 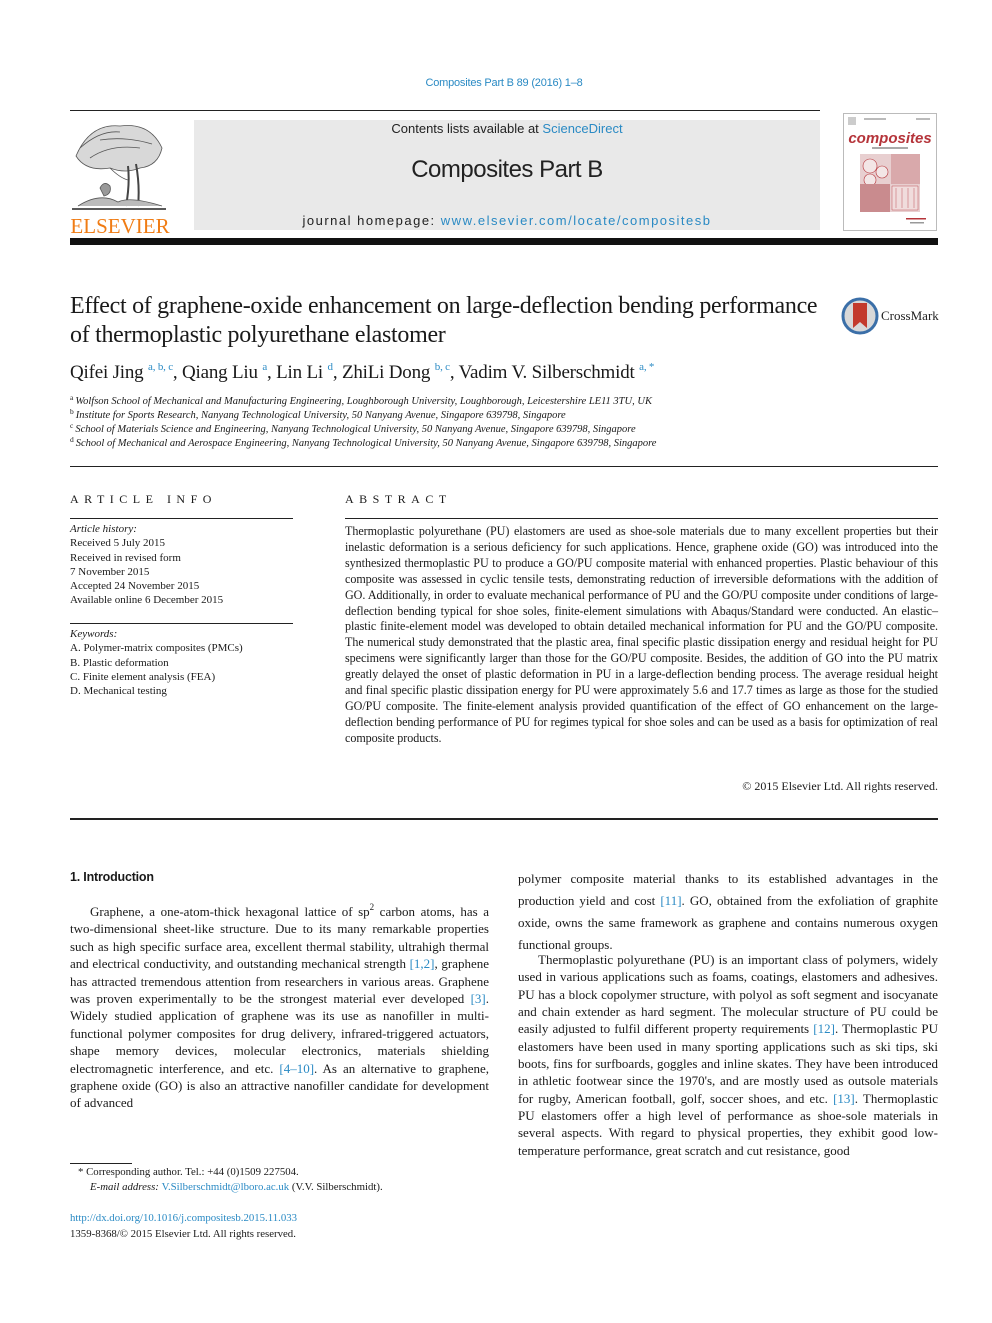 I want to click on history-item: Received in revised form, so click(x=125, y=557).